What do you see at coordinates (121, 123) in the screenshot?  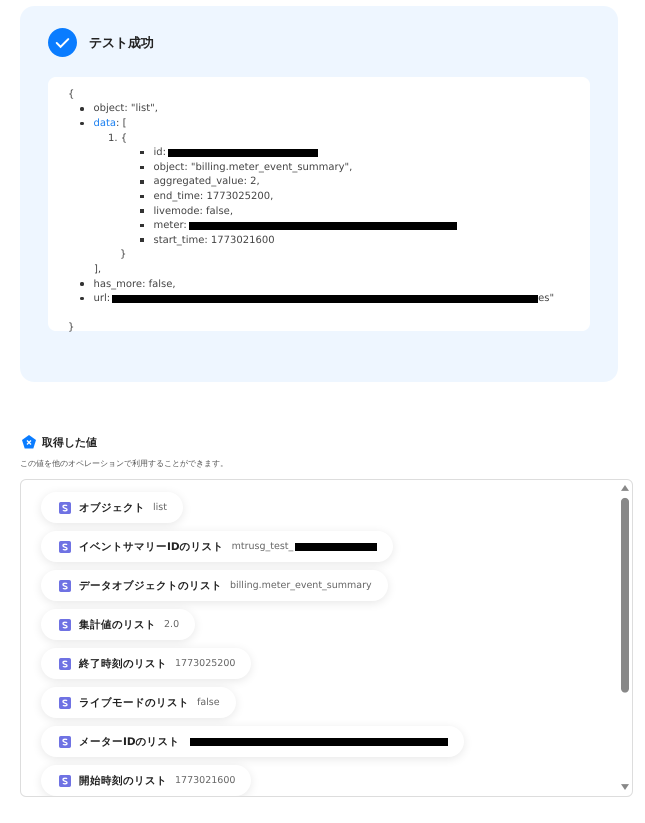 I see `code-text: : [` at bounding box center [121, 123].